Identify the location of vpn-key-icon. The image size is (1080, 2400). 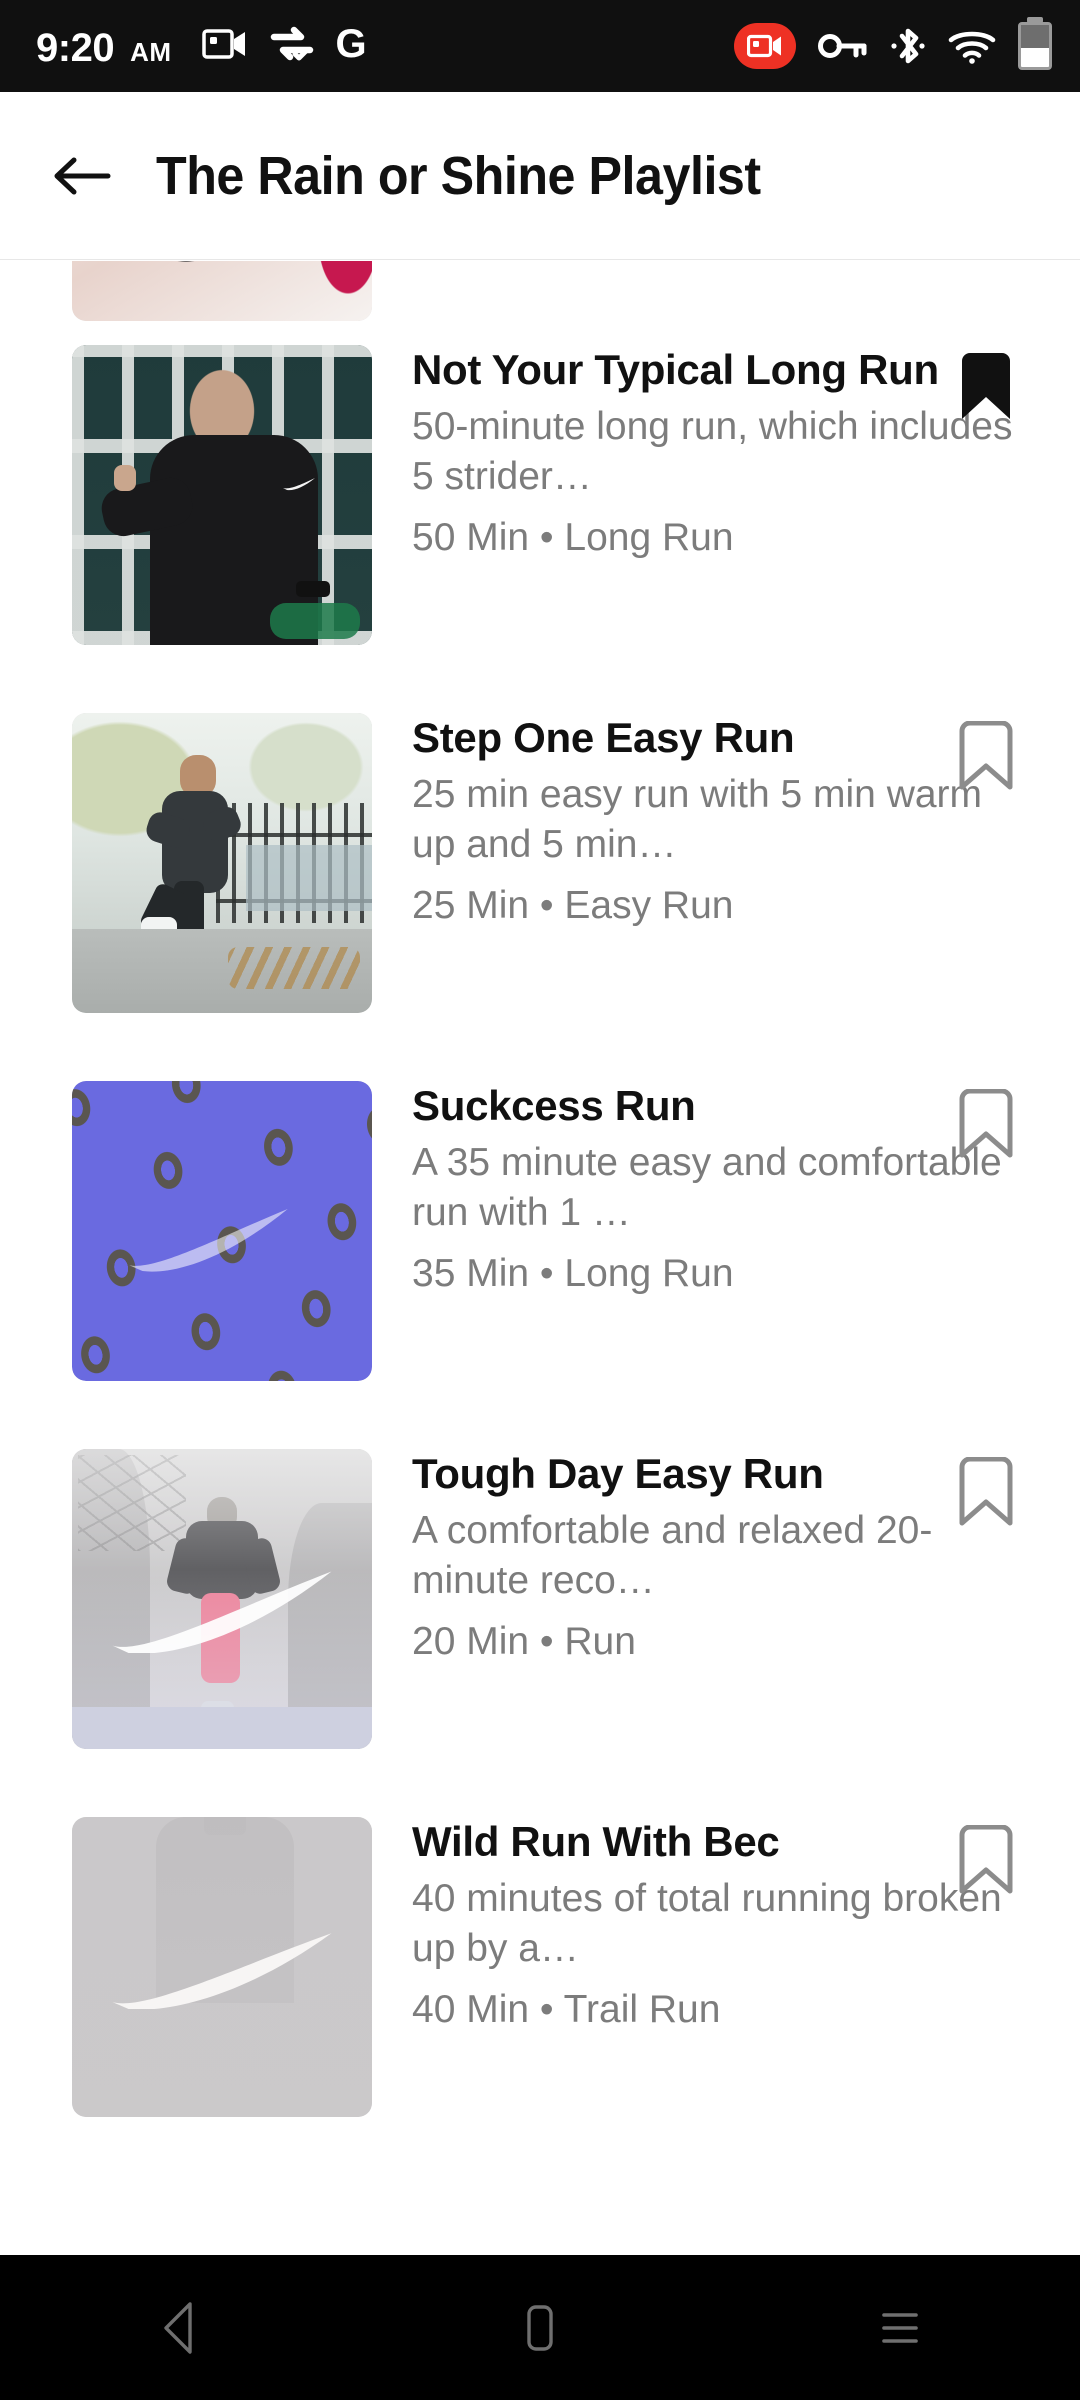
(843, 46).